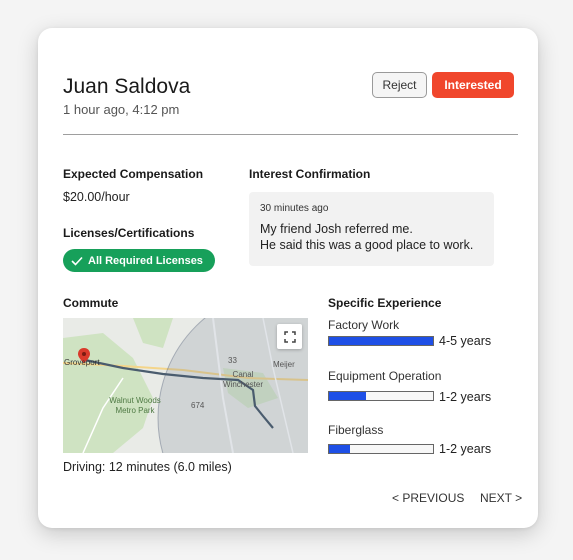  Describe the element at coordinates (242, 379) in the screenshot. I see `map-label: Canal Winchester` at that location.